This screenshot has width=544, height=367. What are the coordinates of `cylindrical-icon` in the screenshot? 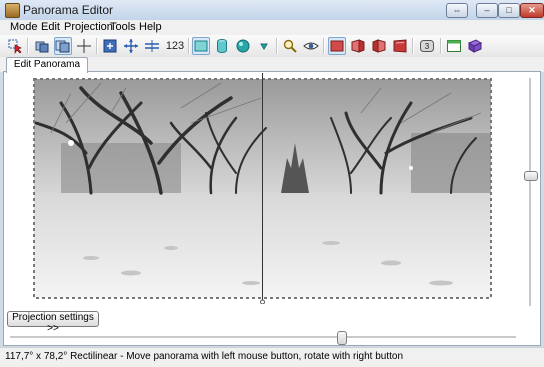 It's located at (222, 46).